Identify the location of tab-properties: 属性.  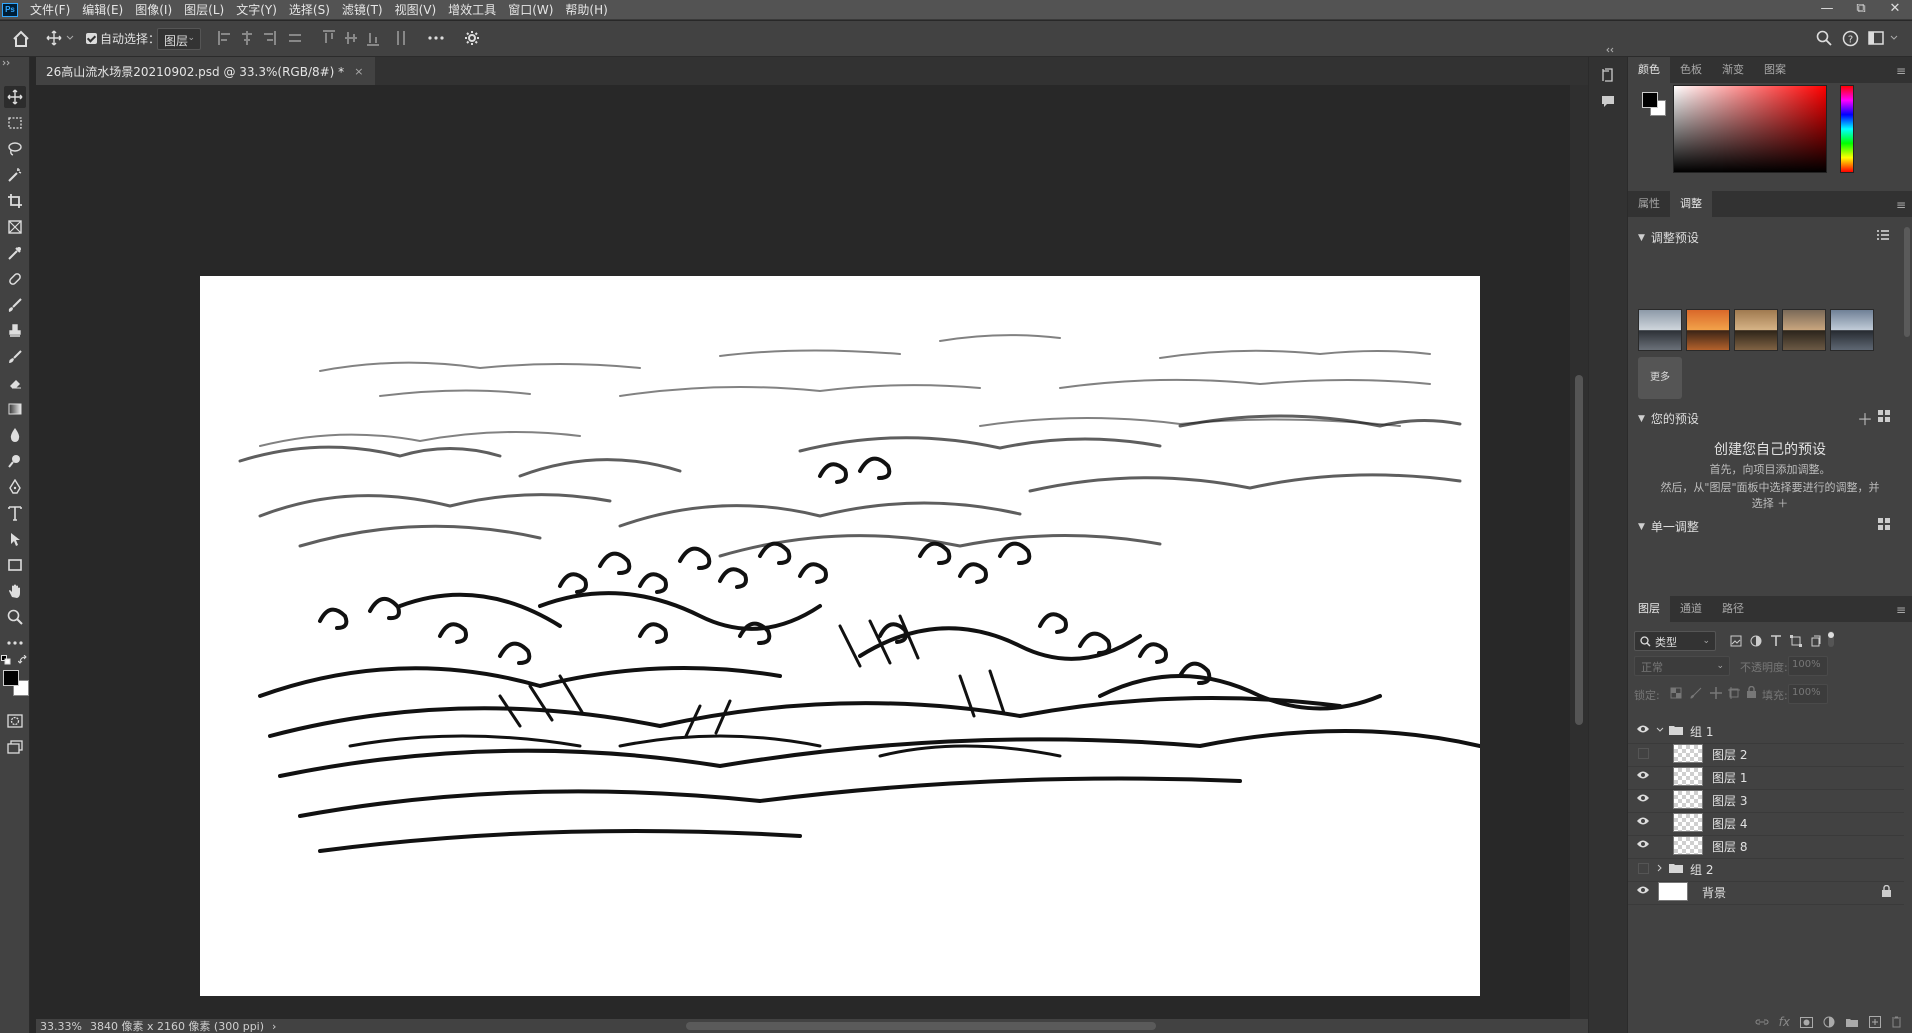
(1649, 204).